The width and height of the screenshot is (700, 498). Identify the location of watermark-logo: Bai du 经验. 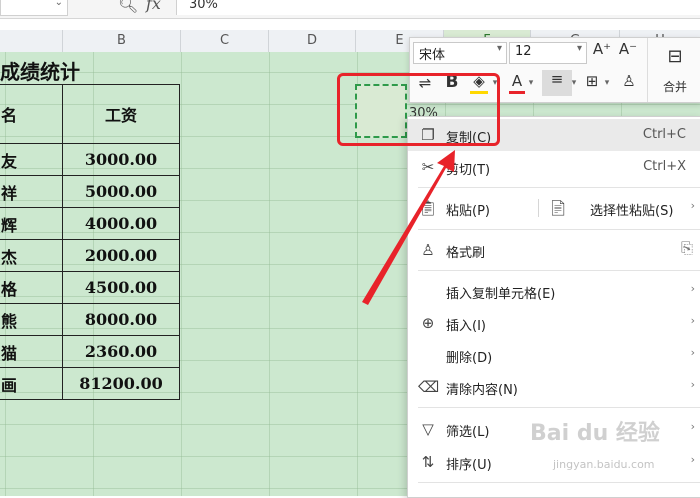
(595, 433).